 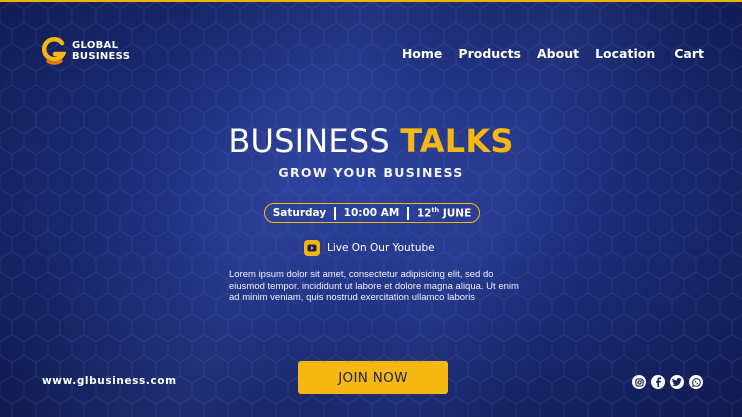 I want to click on brand-name: GLOBAL BUSINESS, so click(x=101, y=51).